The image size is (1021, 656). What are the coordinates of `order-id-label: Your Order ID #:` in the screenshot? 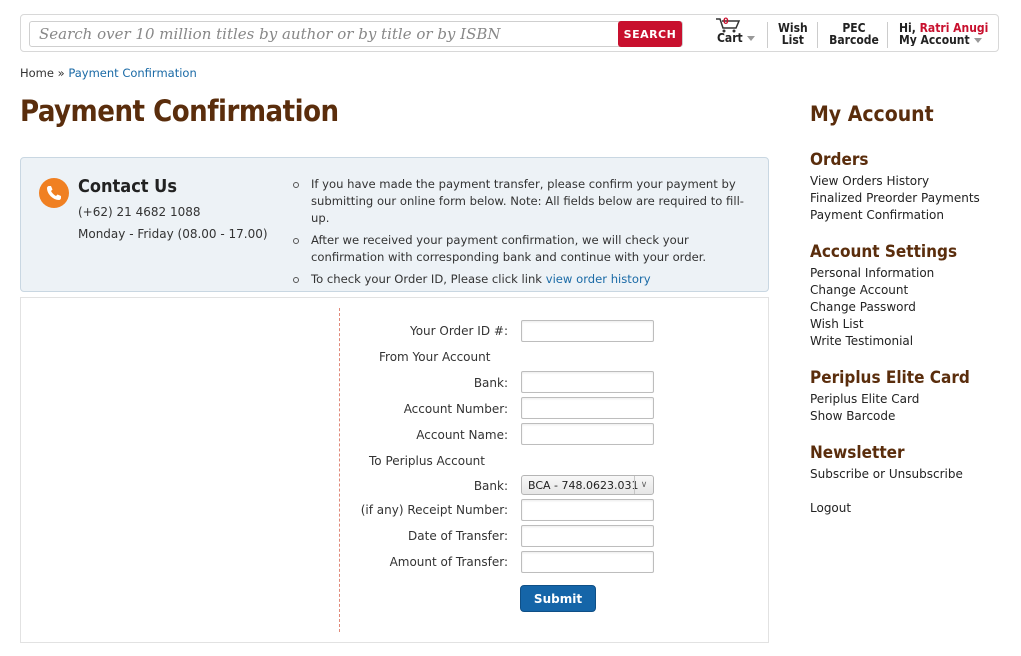 It's located at (458, 331).